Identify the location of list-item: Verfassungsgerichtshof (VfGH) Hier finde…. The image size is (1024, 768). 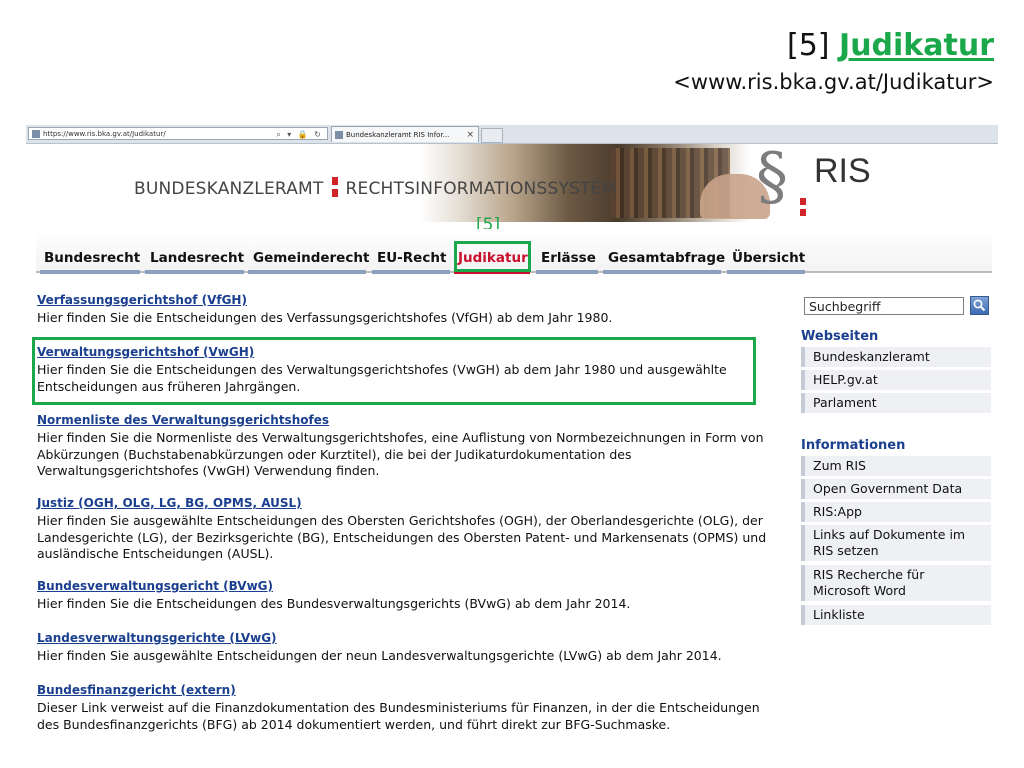
(324, 310).